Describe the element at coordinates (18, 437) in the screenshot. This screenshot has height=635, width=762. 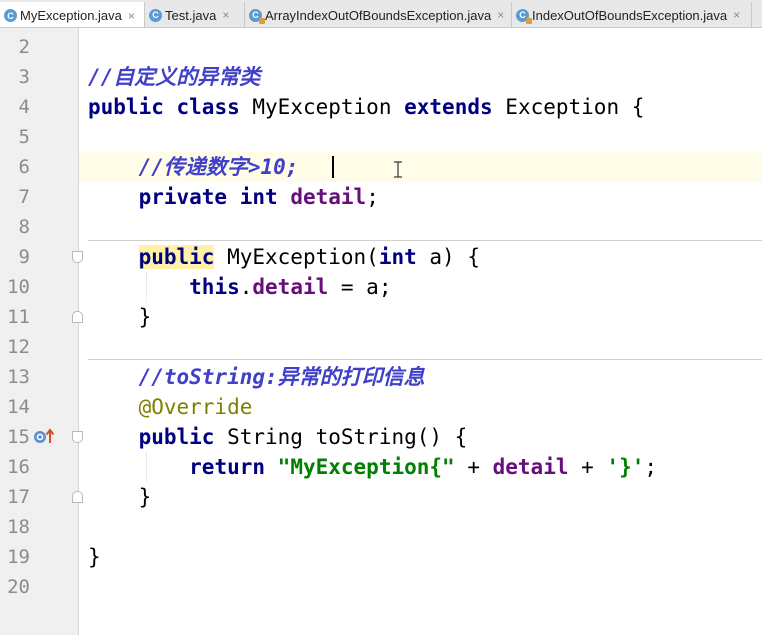
I see `line-number: 15` at that location.